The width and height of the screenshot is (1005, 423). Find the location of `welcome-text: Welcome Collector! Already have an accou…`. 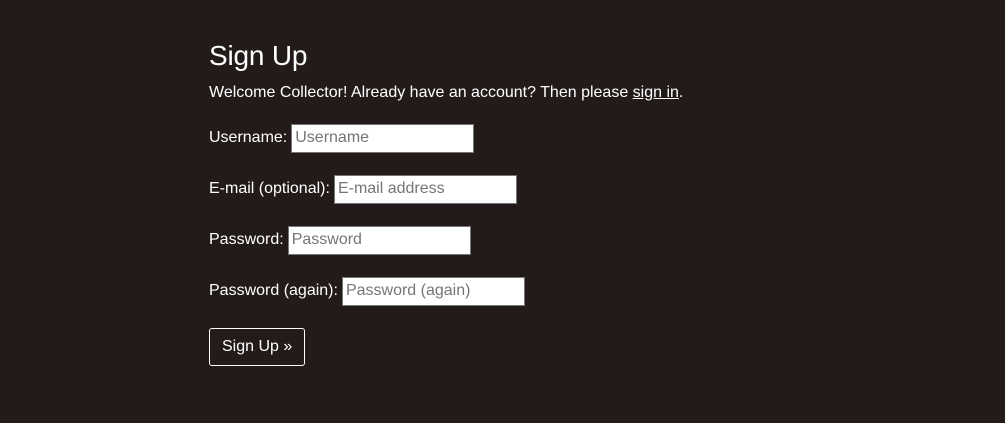

welcome-text: Welcome Collector! Already have an accou… is located at coordinates (559, 93).